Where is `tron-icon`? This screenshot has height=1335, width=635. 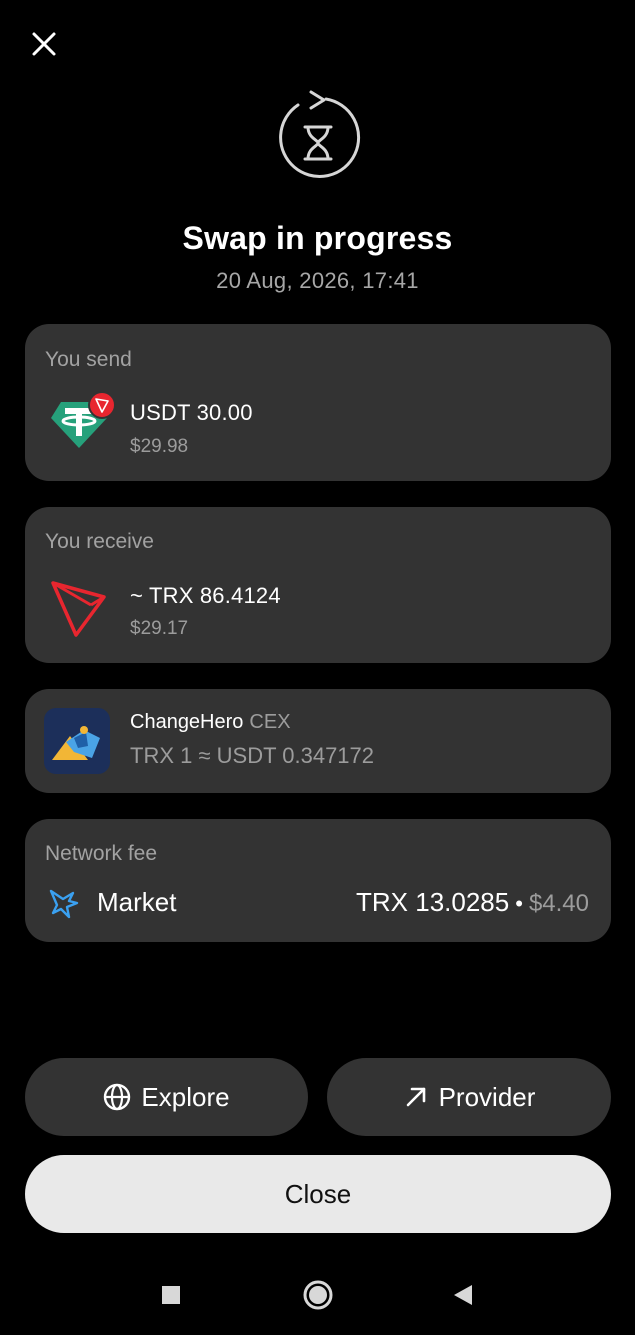 tron-icon is located at coordinates (77, 609).